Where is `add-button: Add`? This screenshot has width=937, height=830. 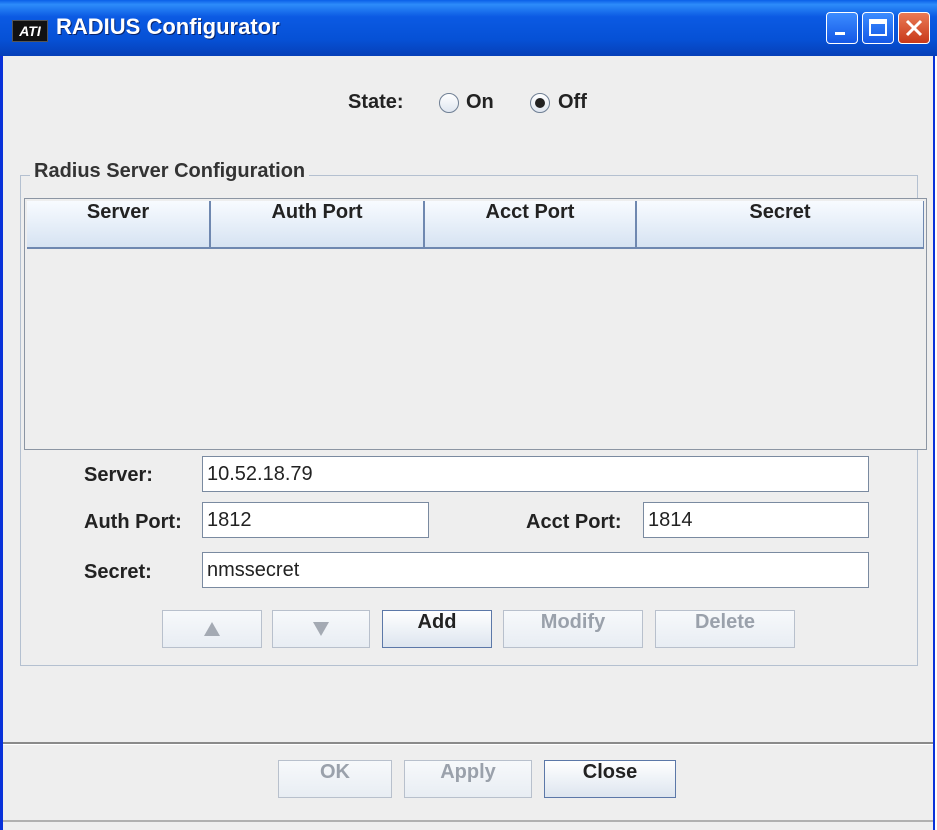 add-button: Add is located at coordinates (437, 629).